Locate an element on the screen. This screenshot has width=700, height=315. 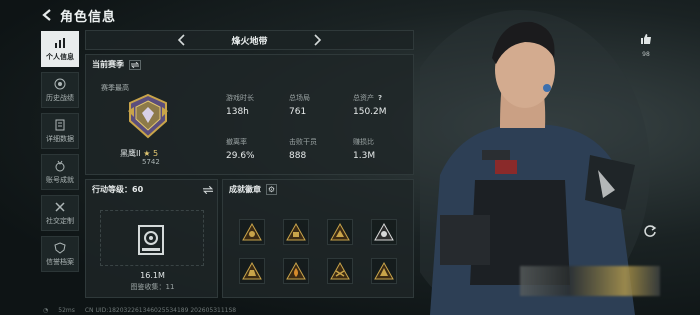
helmet-badge-icon is located at coordinates (252, 232).